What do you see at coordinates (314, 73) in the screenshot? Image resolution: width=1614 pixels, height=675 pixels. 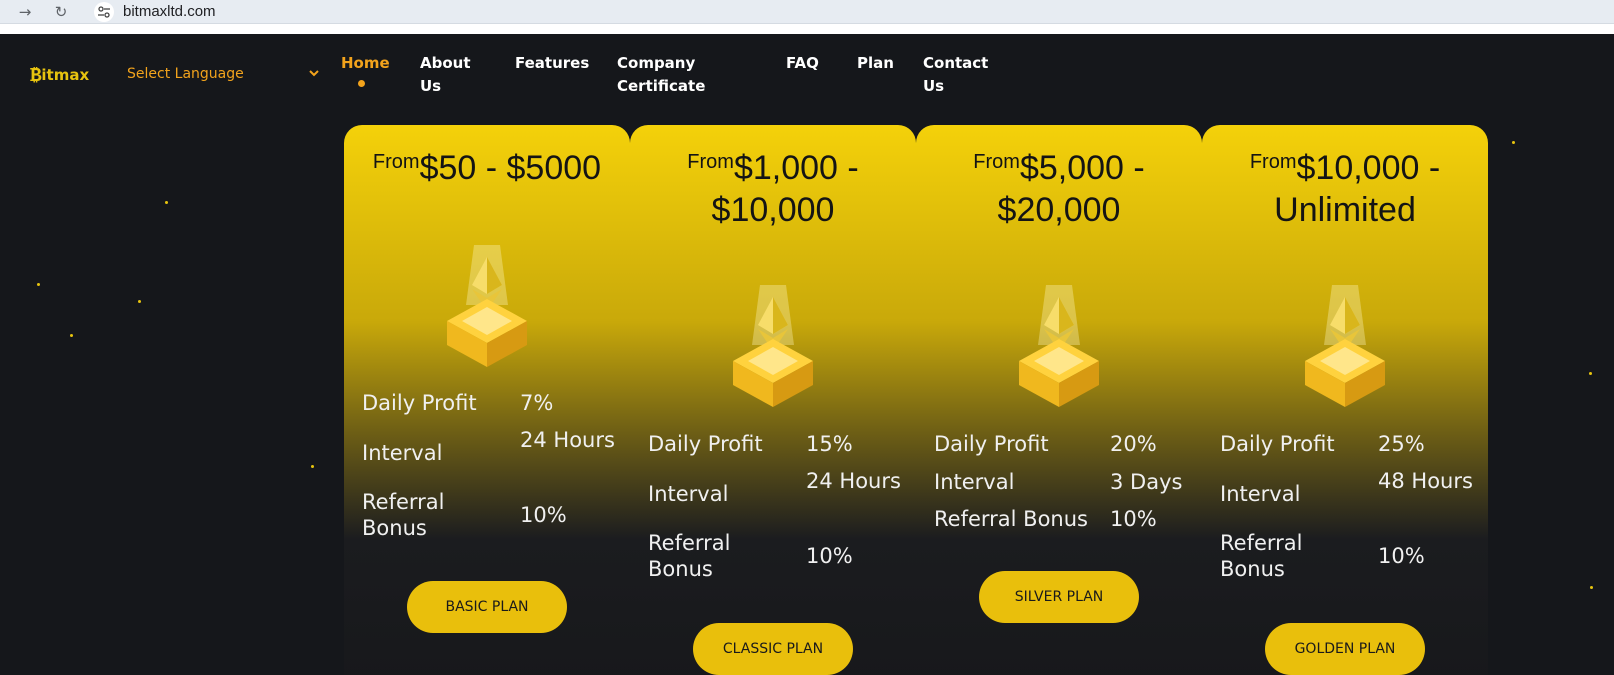 I see `chevron-down-icon` at bounding box center [314, 73].